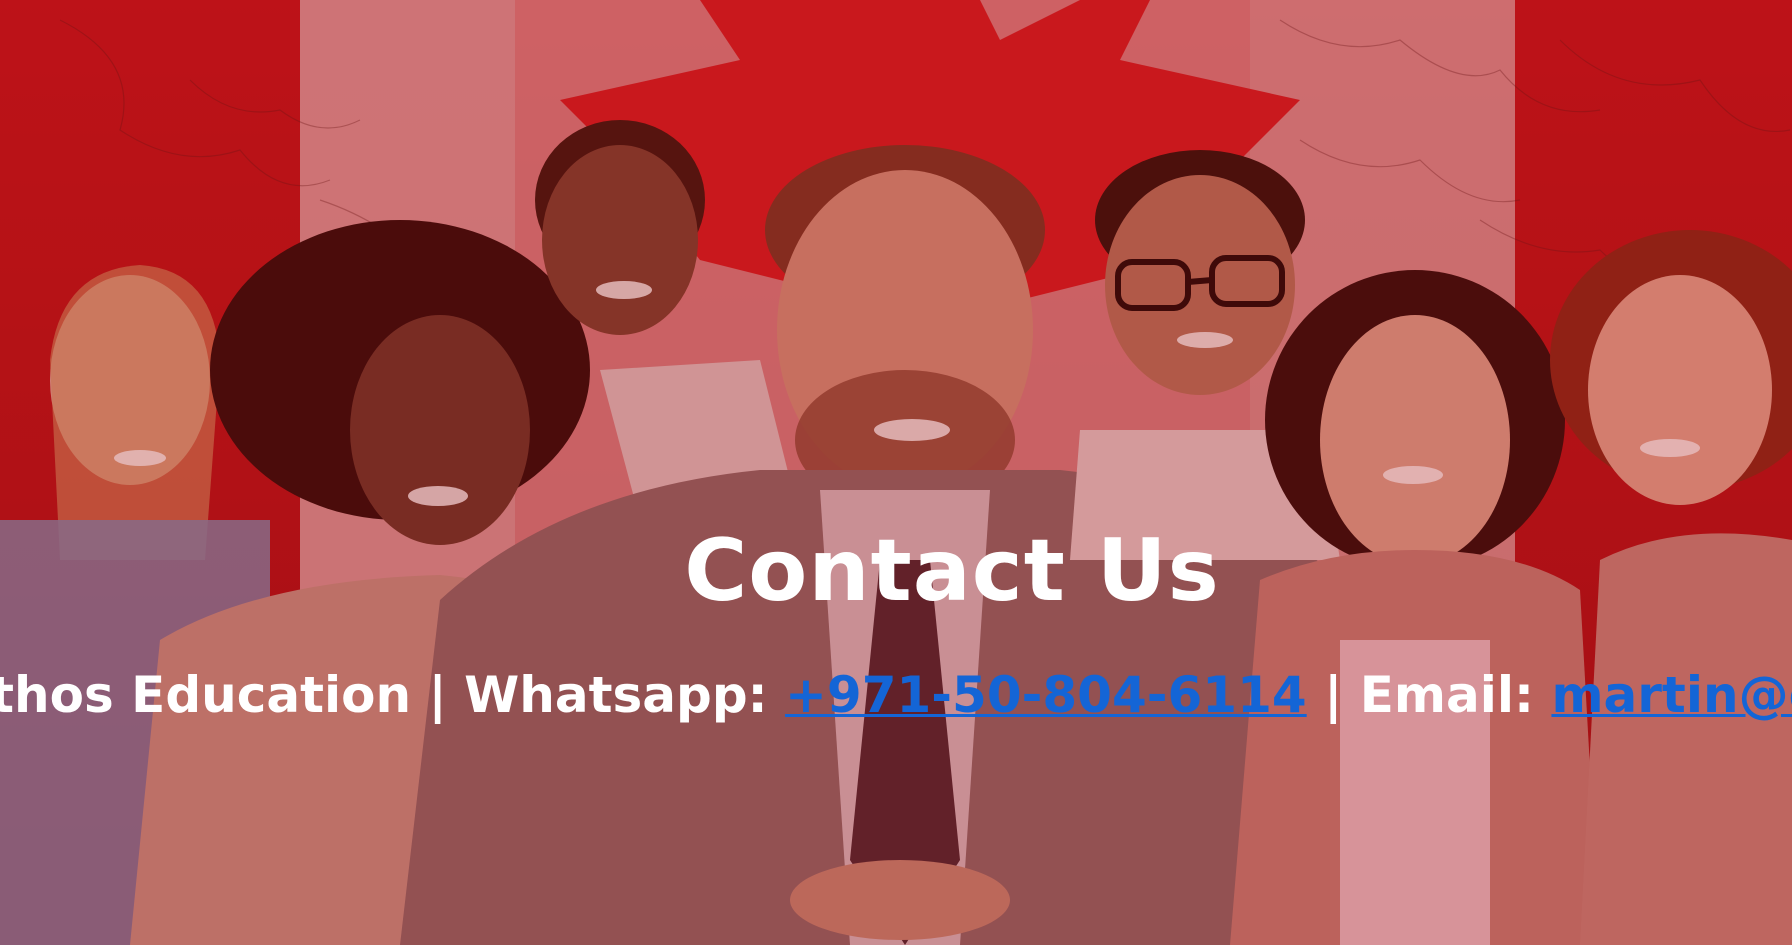 The height and width of the screenshot is (945, 1792). I want to click on whatsapp-phone-link: +971-50-804-6114, so click(1046, 695).